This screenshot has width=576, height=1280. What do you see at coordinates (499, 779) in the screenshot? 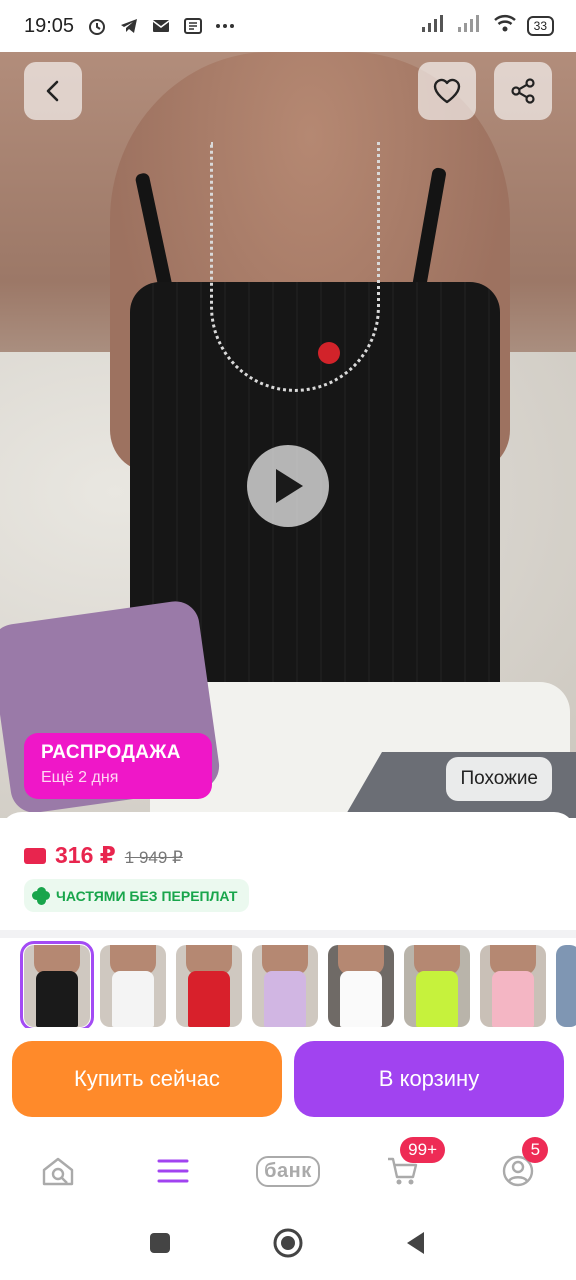
I see `similar-button: Похожие` at bounding box center [499, 779].